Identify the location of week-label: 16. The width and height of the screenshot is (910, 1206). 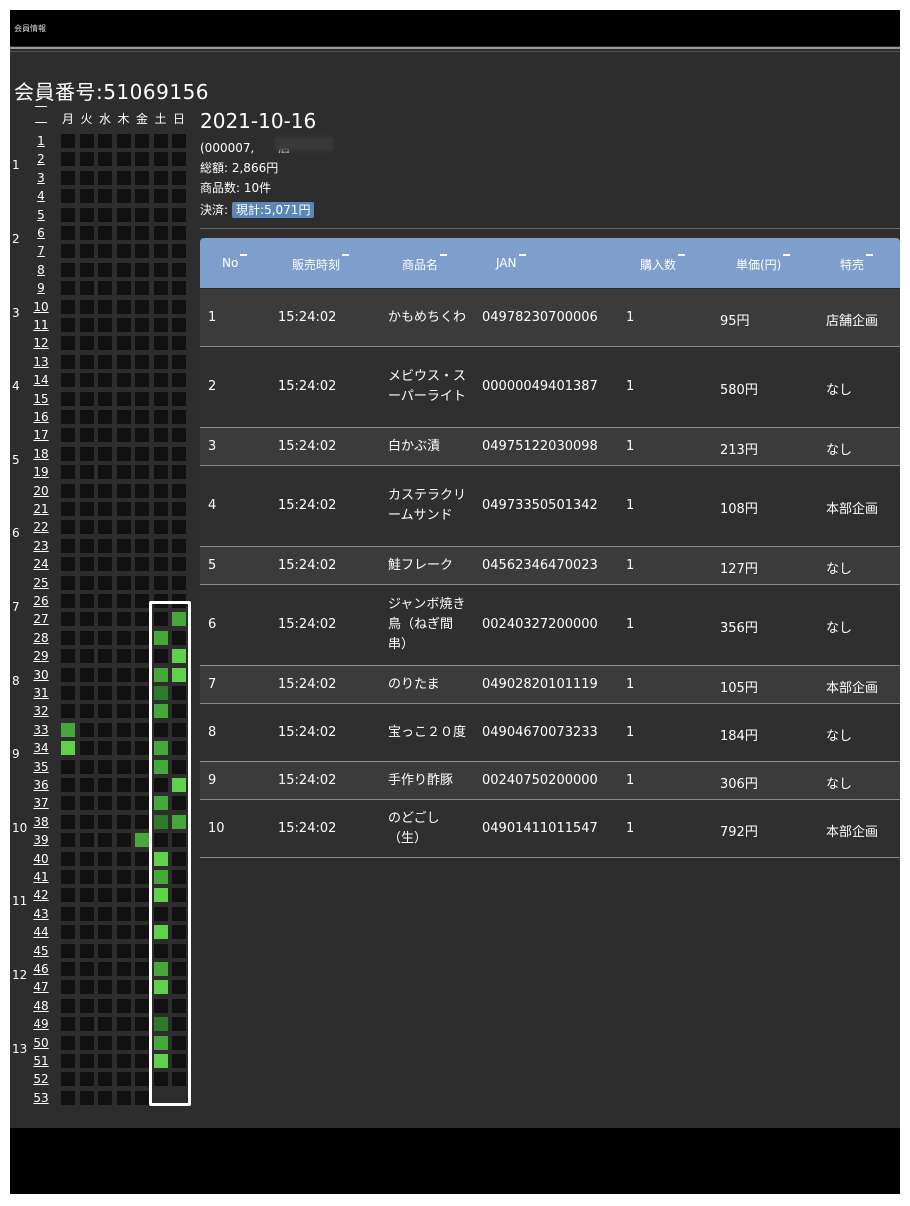
(41, 417).